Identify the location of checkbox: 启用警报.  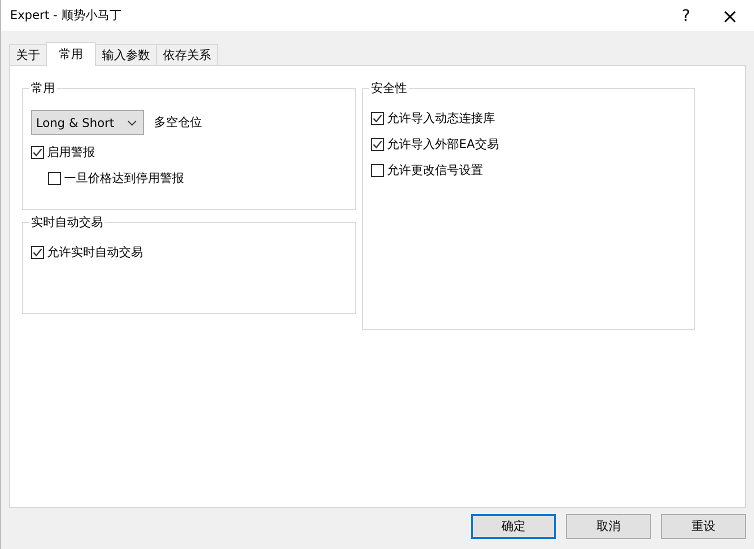
(63, 152).